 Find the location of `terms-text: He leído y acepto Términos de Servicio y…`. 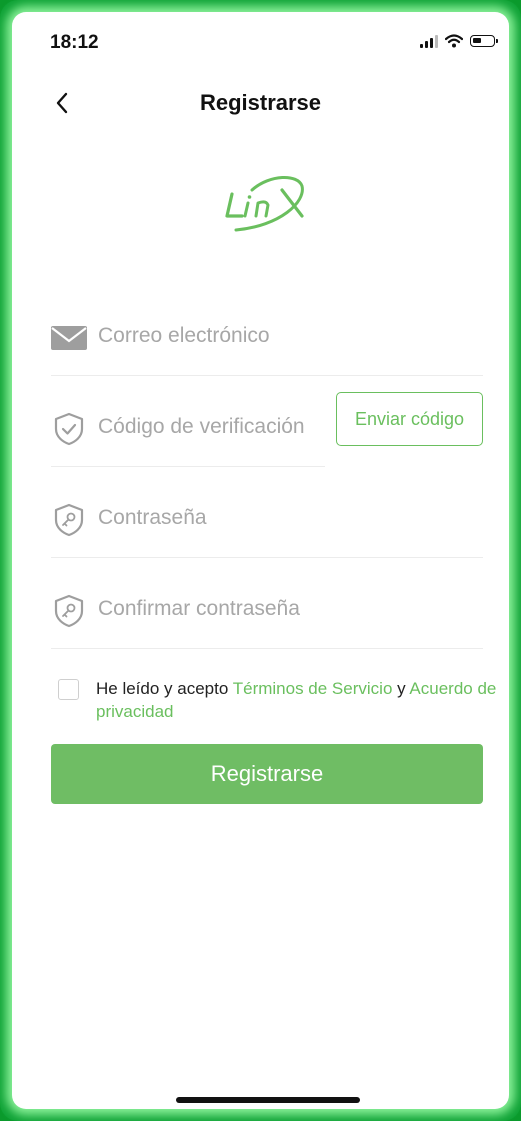

terms-text: He leído y acepto Términos de Servicio y… is located at coordinates (297, 700).